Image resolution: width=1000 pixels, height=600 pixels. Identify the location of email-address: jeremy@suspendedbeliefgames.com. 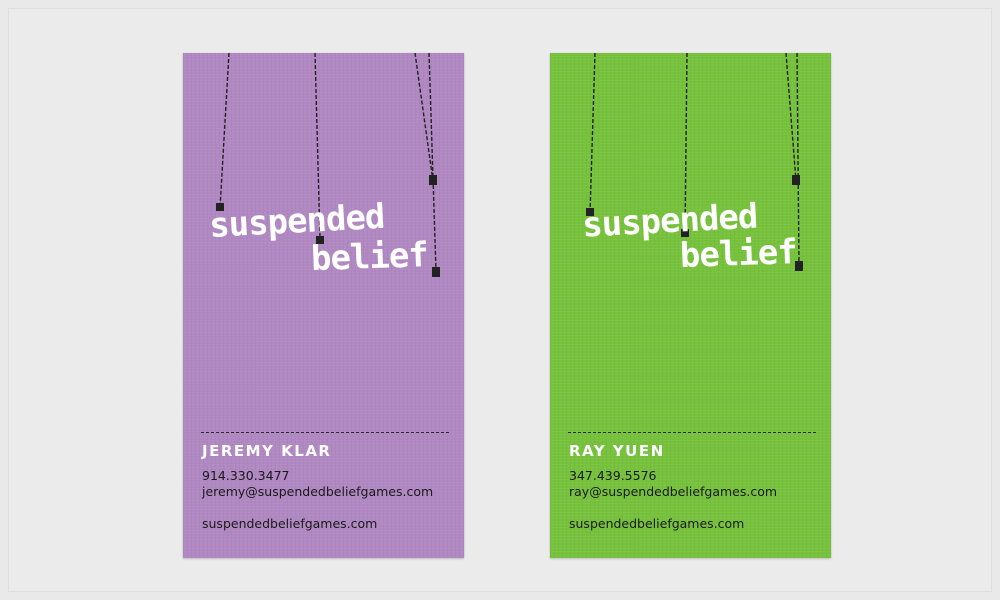
(318, 491).